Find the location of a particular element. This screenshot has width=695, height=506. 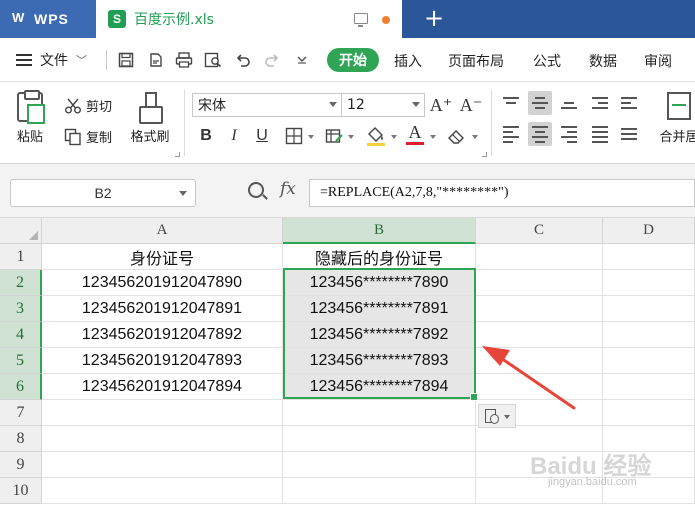

document-tab: S 百度示例.xls is located at coordinates (249, 19).